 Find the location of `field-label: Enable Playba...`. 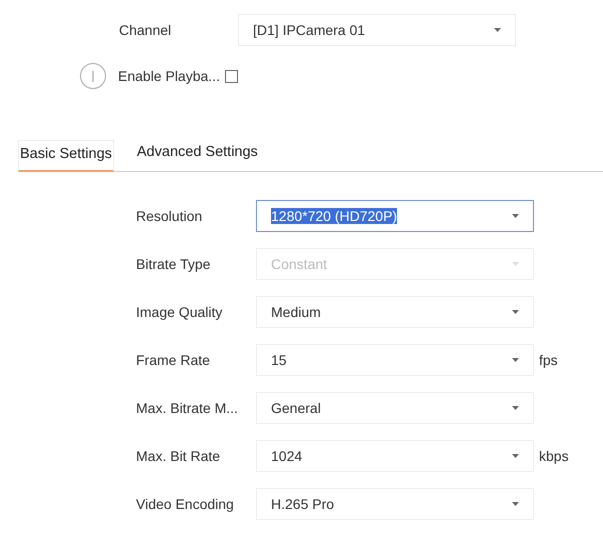

field-label: Enable Playba... is located at coordinates (169, 76).